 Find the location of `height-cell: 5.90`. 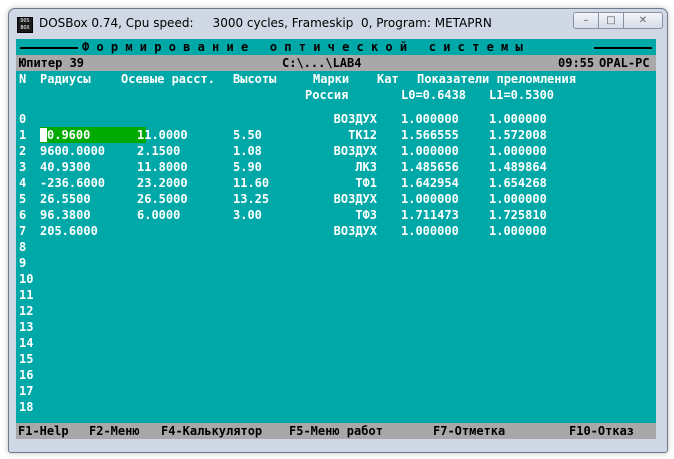

height-cell: 5.90 is located at coordinates (247, 167).